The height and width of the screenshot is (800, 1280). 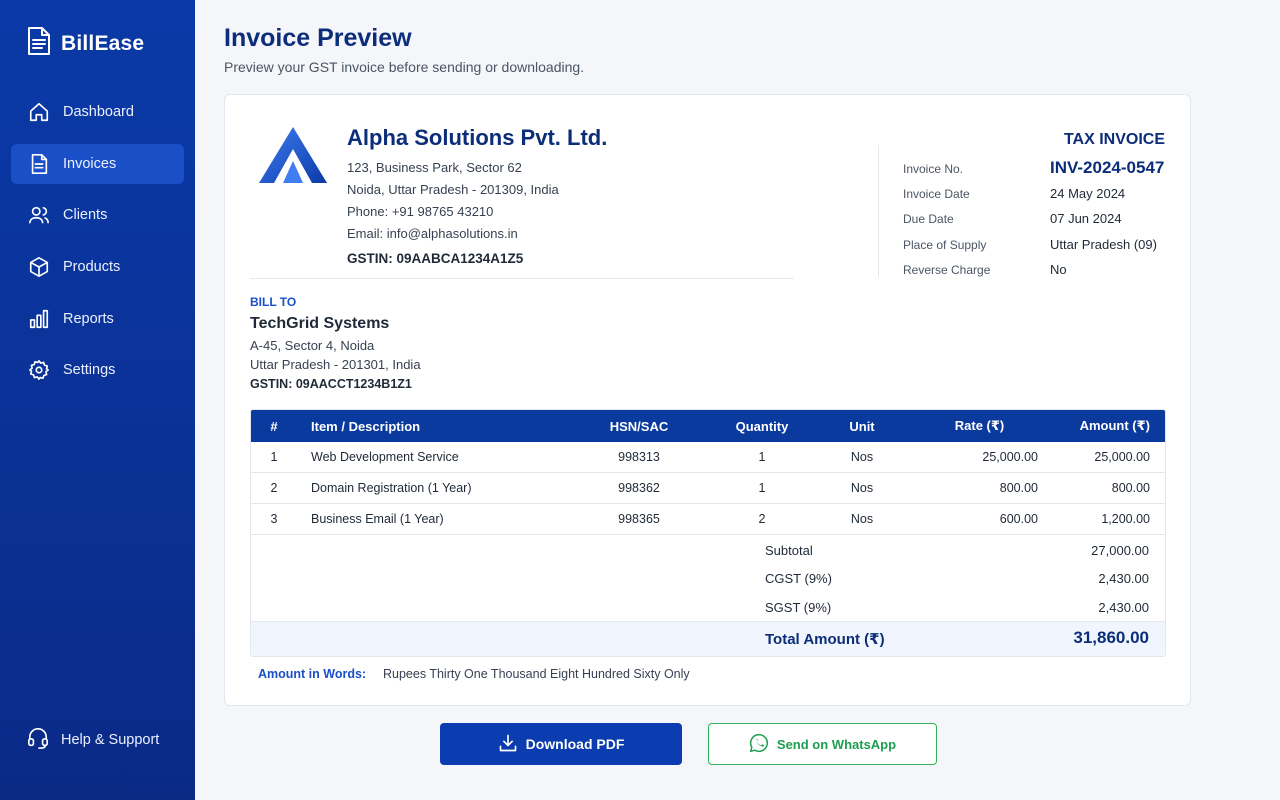 What do you see at coordinates (1103, 244) in the screenshot?
I see `place-of-supply-value: Uttar Pradesh (09)` at bounding box center [1103, 244].